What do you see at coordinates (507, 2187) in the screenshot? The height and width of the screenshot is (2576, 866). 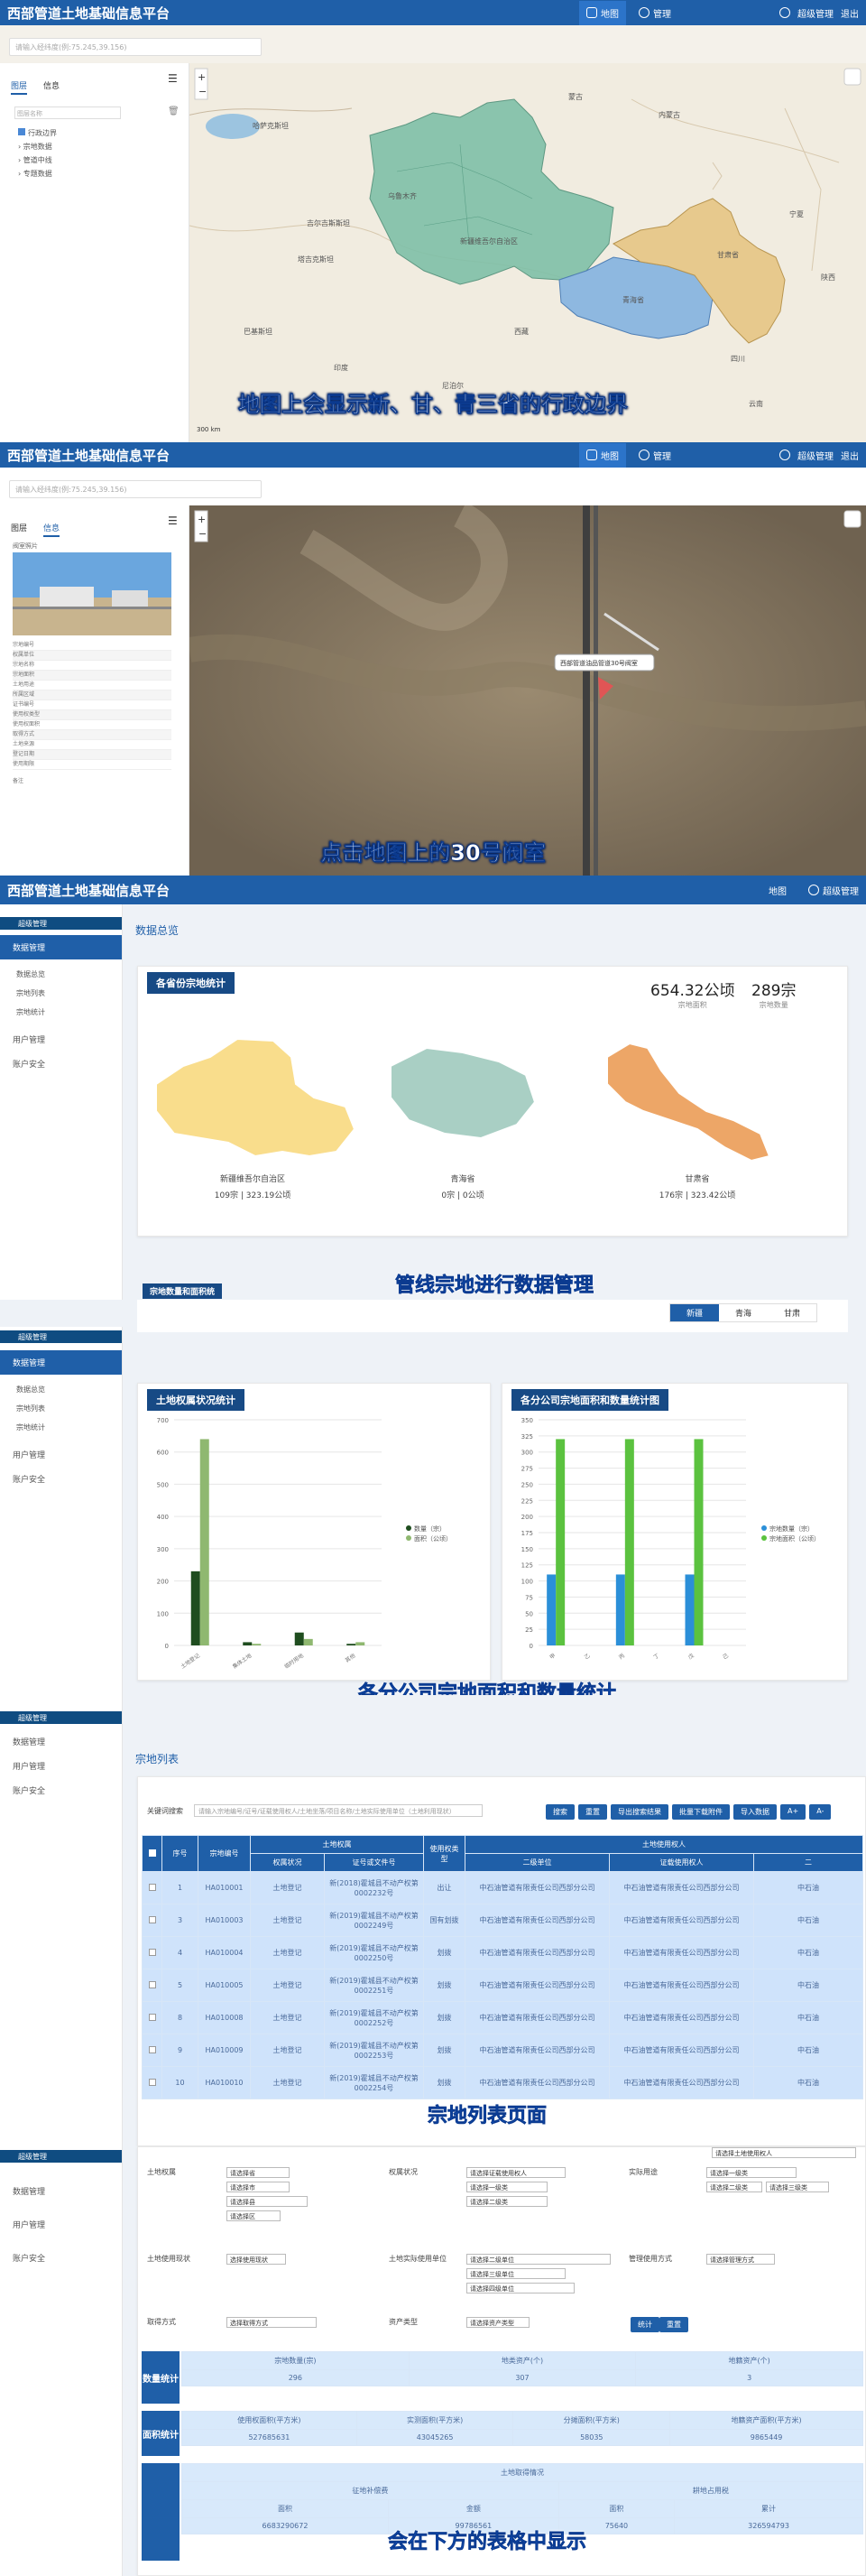 I see `class1-select: 请选择一级类` at bounding box center [507, 2187].